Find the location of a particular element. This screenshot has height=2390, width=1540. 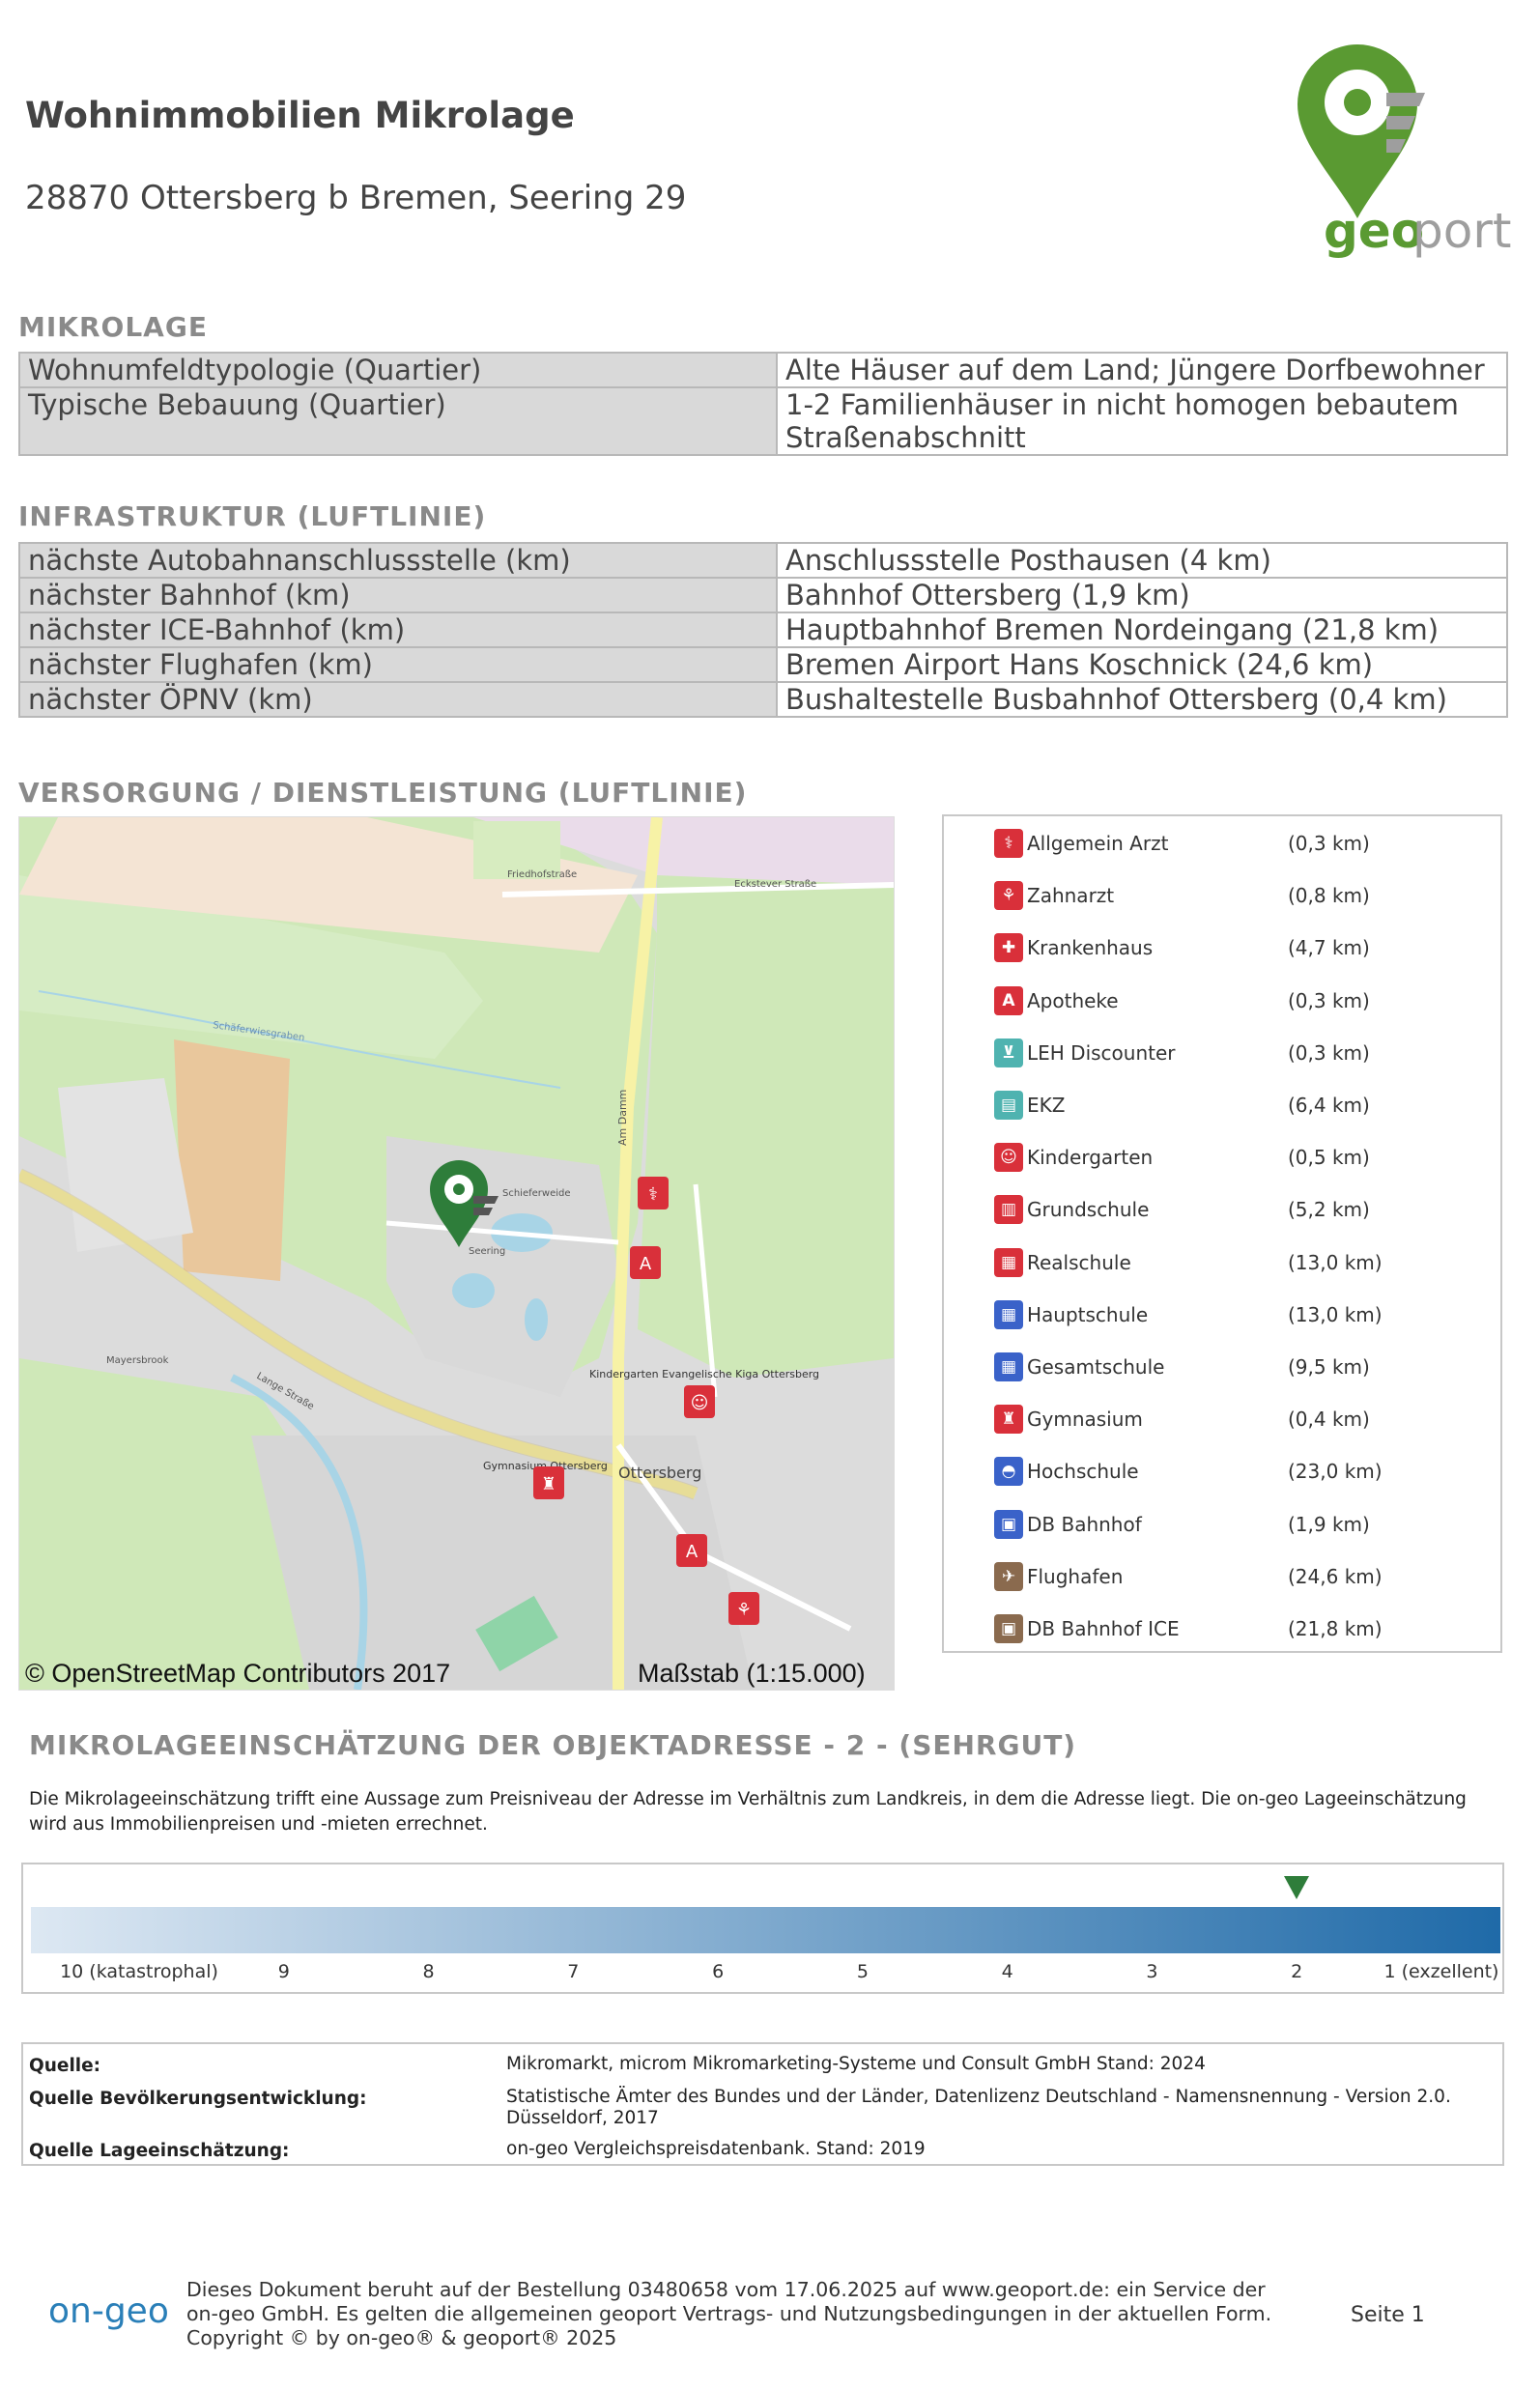

legend-distance: (6,4 km) is located at coordinates (1329, 1105).